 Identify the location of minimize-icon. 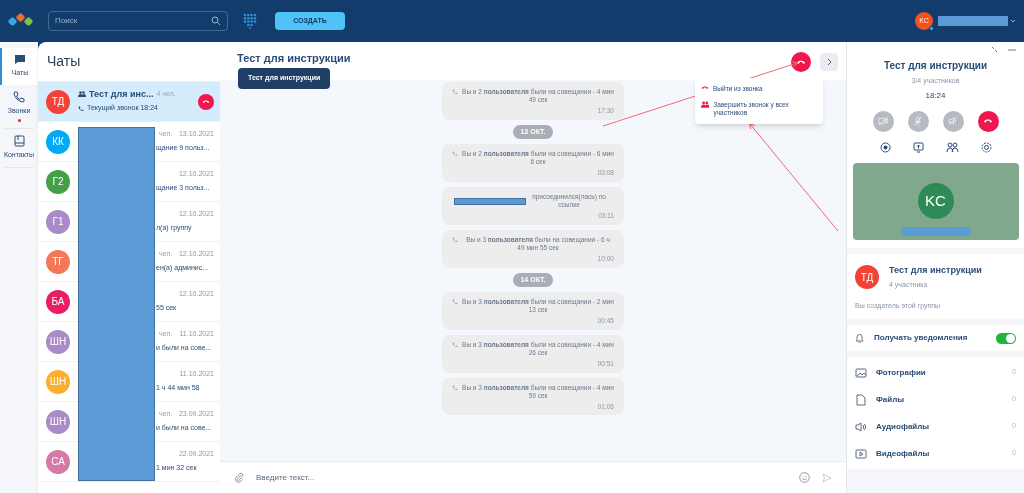
(994, 49).